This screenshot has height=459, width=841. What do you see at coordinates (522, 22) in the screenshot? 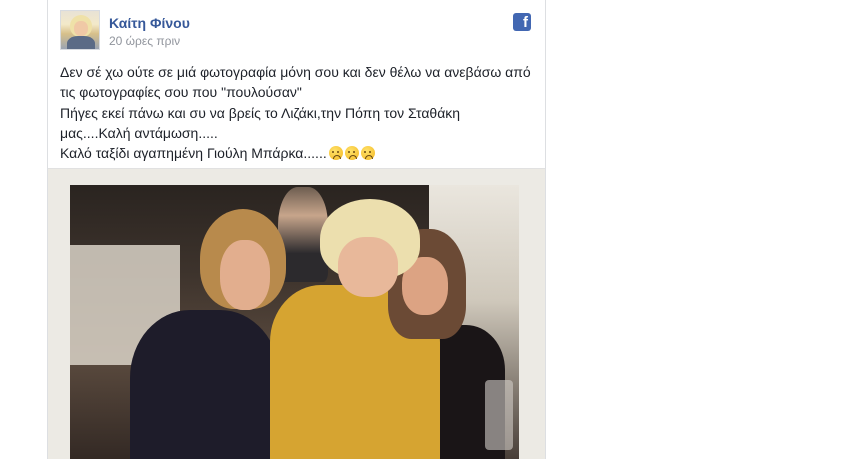
I see `facebook-icon: f` at bounding box center [522, 22].